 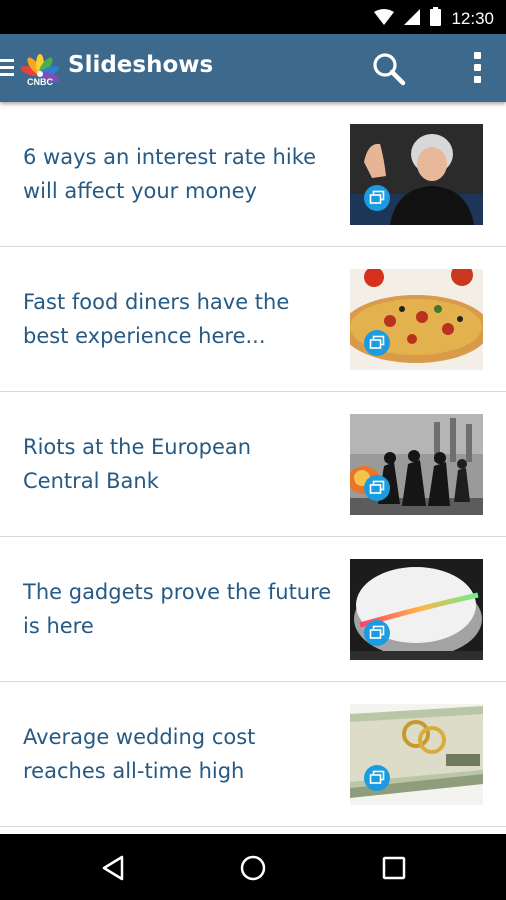 I want to click on menu-icon, so click(x=8, y=68).